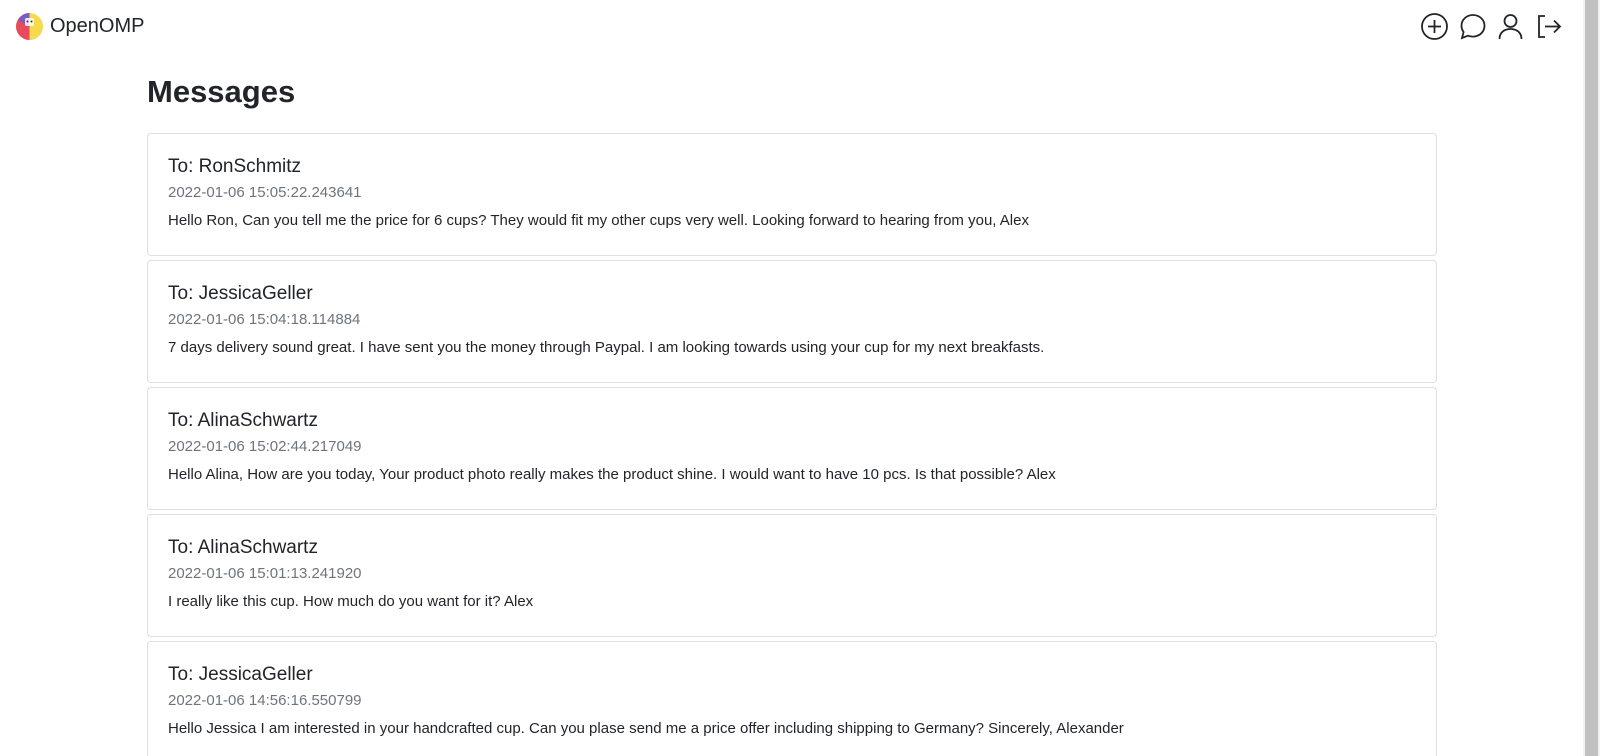 The height and width of the screenshot is (756, 1600). What do you see at coordinates (264, 319) in the screenshot?
I see `message-date: 2022-01-06 15:04:18.114884` at bounding box center [264, 319].